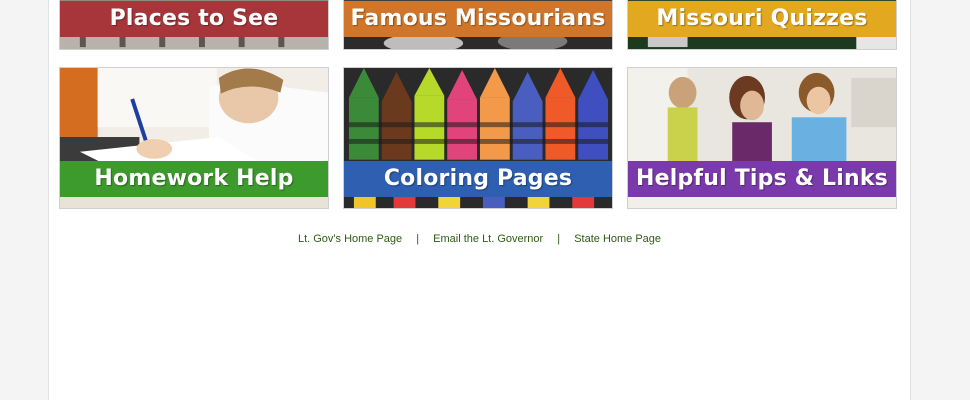 This screenshot has width=970, height=400. What do you see at coordinates (194, 138) in the screenshot?
I see `homework-help-tile: Homework Help` at bounding box center [194, 138].